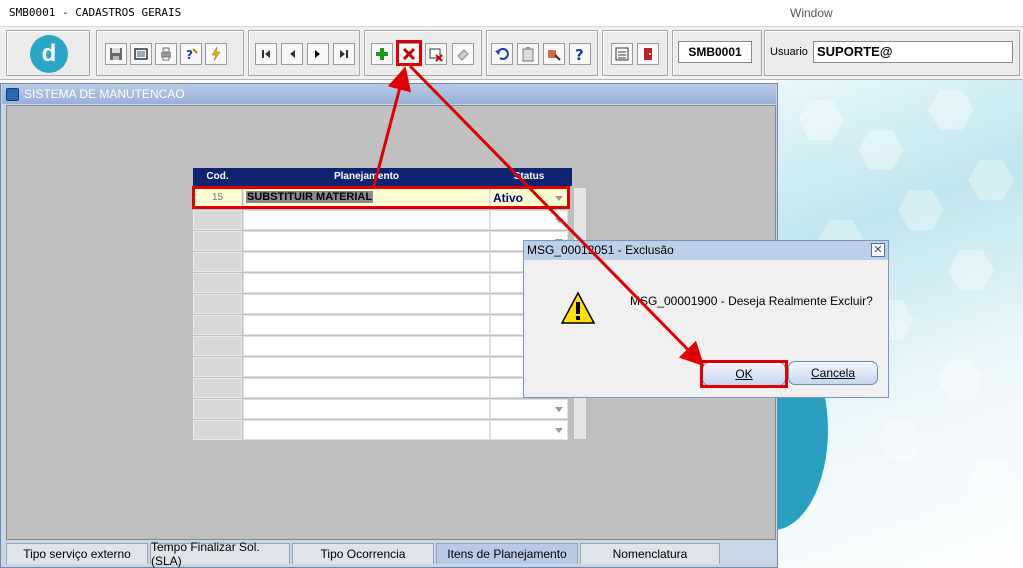 The image size is (1023, 568). Describe the element at coordinates (878, 250) in the screenshot. I see `close-icon: ✕` at that location.